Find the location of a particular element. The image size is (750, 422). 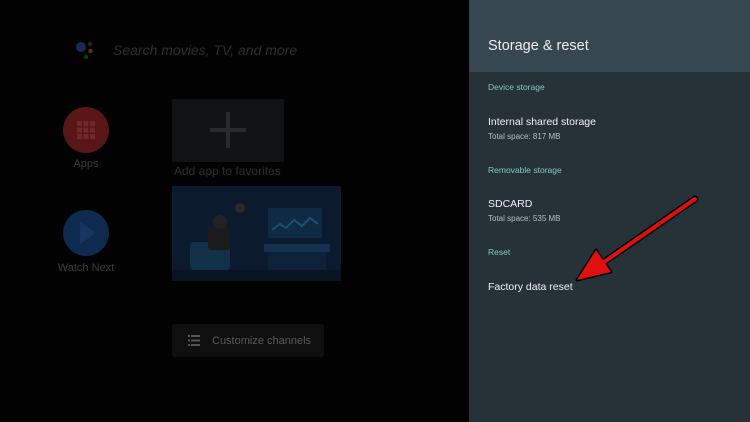

sdcard-item: SDCARD Total space: 535 MB is located at coordinates (609, 218).